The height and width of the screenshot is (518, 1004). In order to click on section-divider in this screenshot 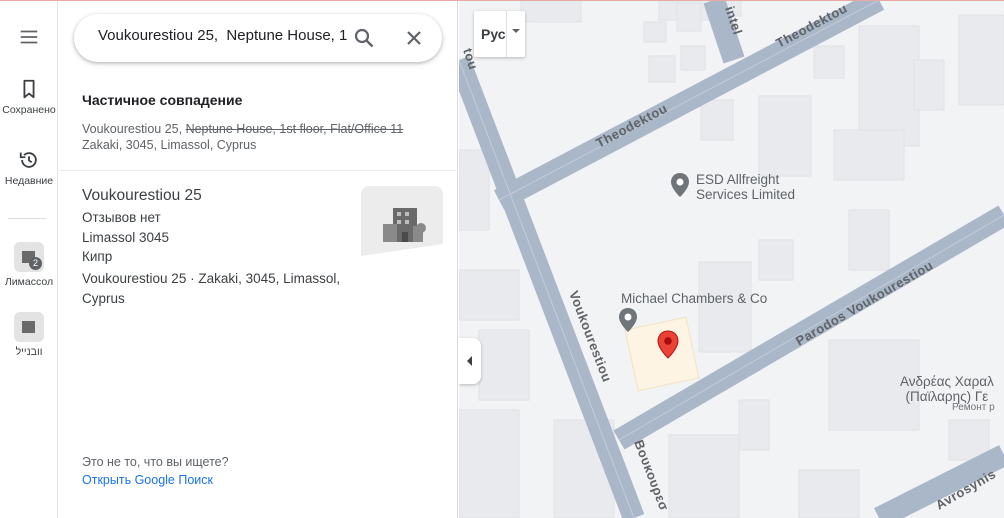, I will do `click(258, 170)`.